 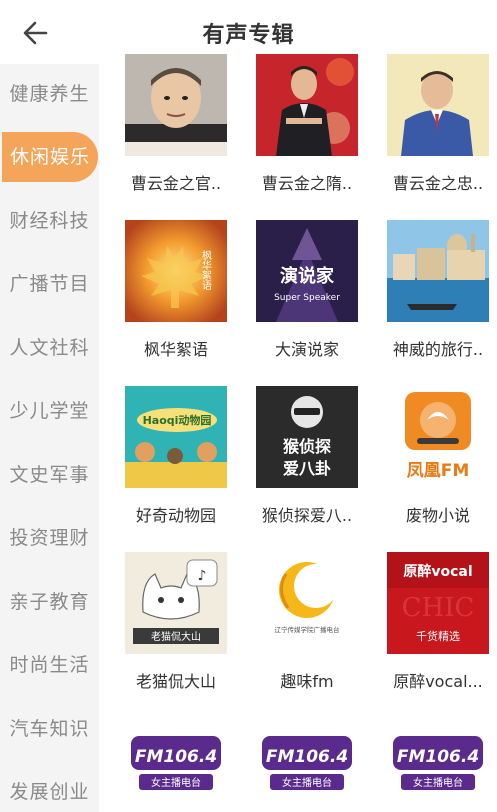 I want to click on sidebar-item-humanities: 人文社科, so click(x=49, y=348).